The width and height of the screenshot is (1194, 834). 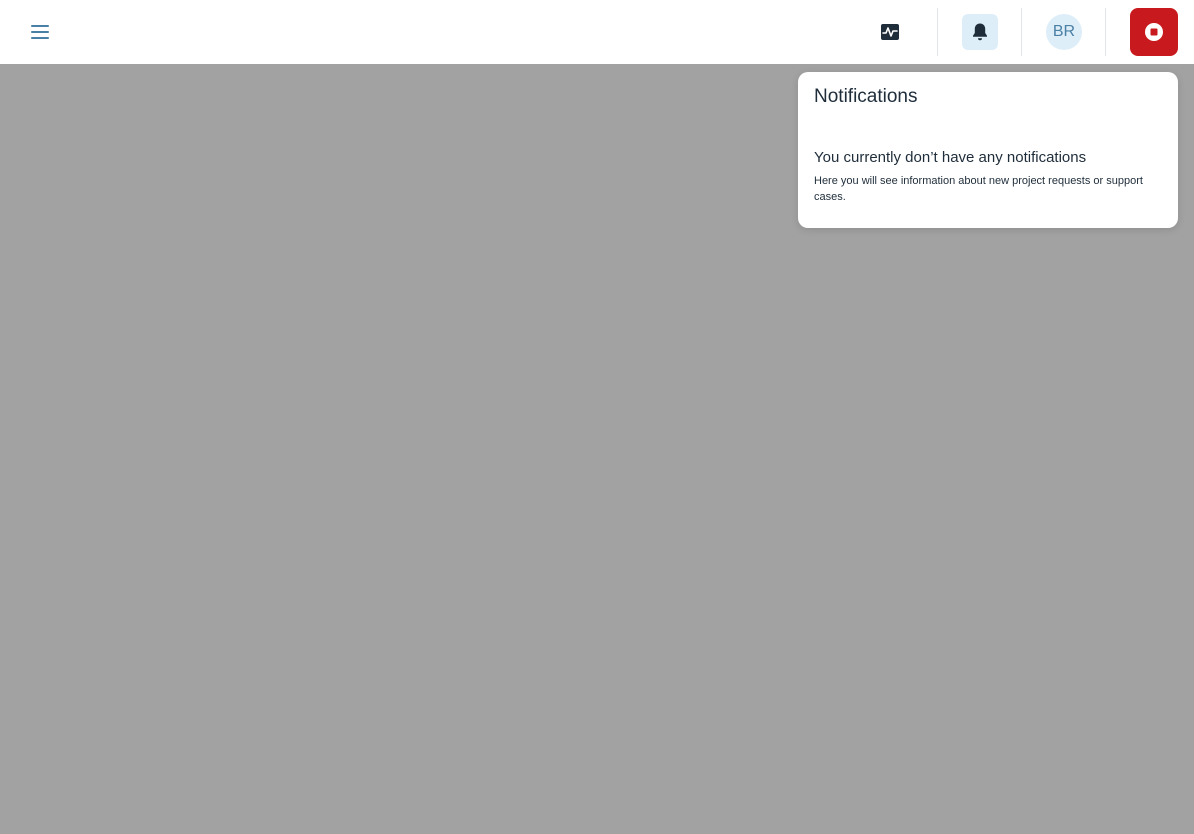 What do you see at coordinates (597, 32) in the screenshot?
I see `top-bar: BR` at bounding box center [597, 32].